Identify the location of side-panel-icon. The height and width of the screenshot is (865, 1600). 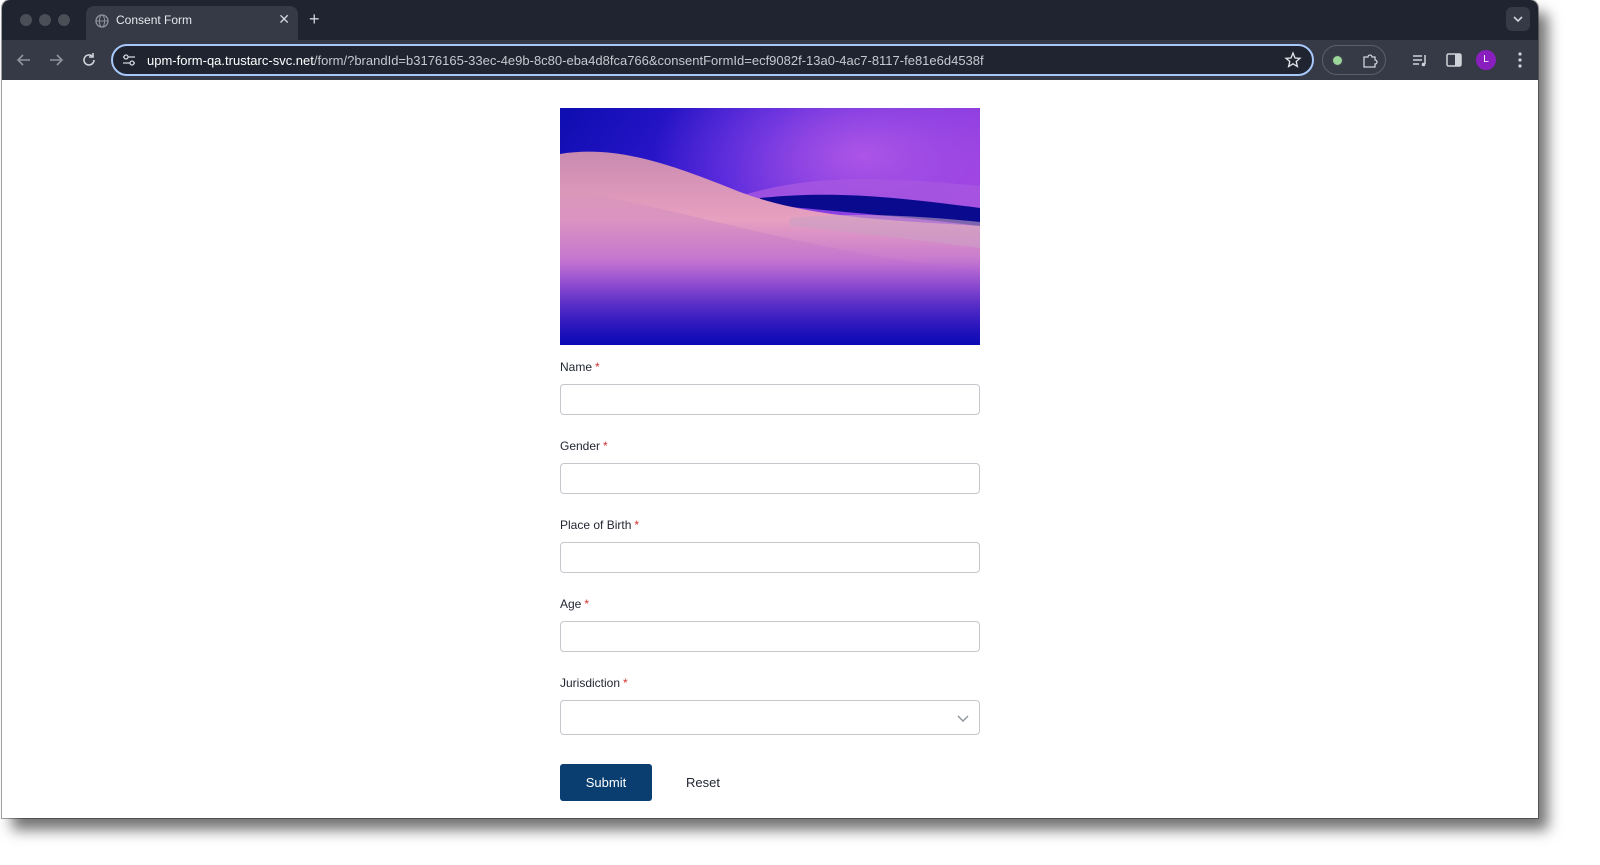
(1454, 60).